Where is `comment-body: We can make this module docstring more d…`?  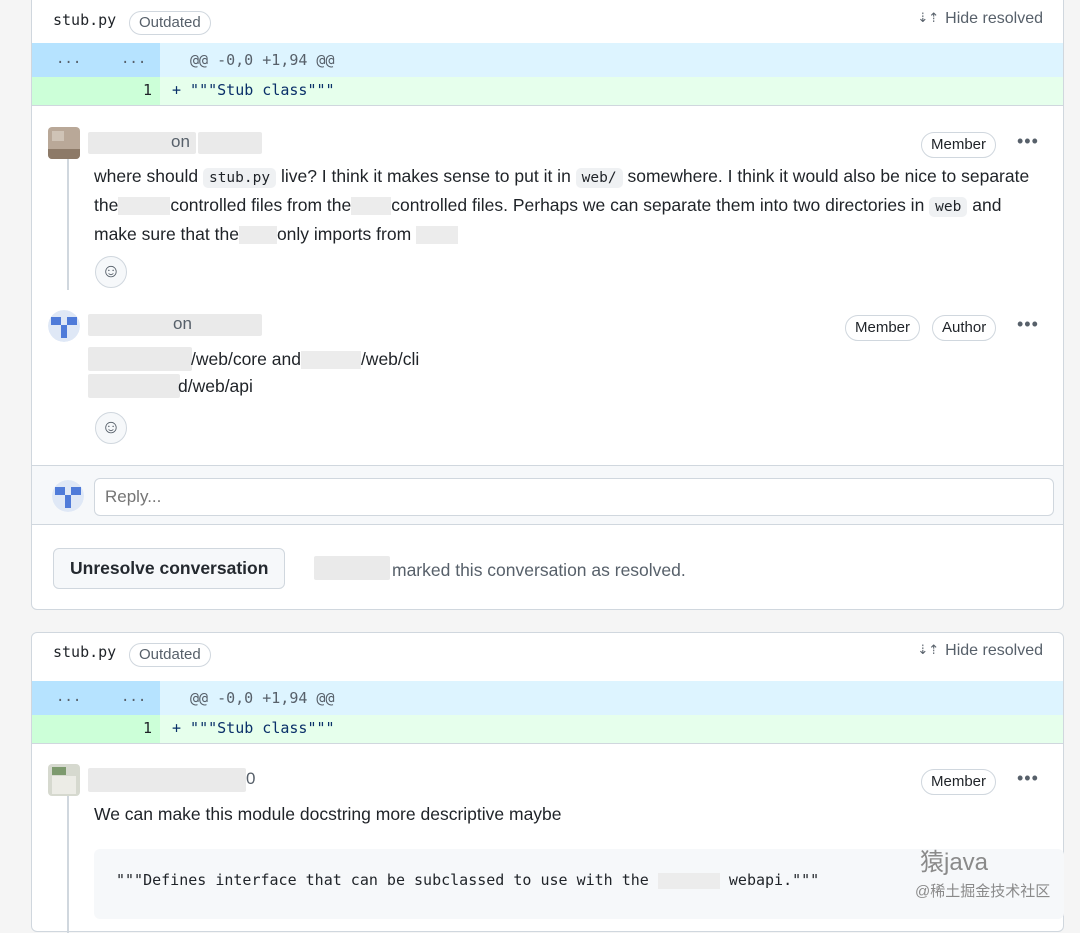
comment-body: We can make this module docstring more d… is located at coordinates (328, 814).